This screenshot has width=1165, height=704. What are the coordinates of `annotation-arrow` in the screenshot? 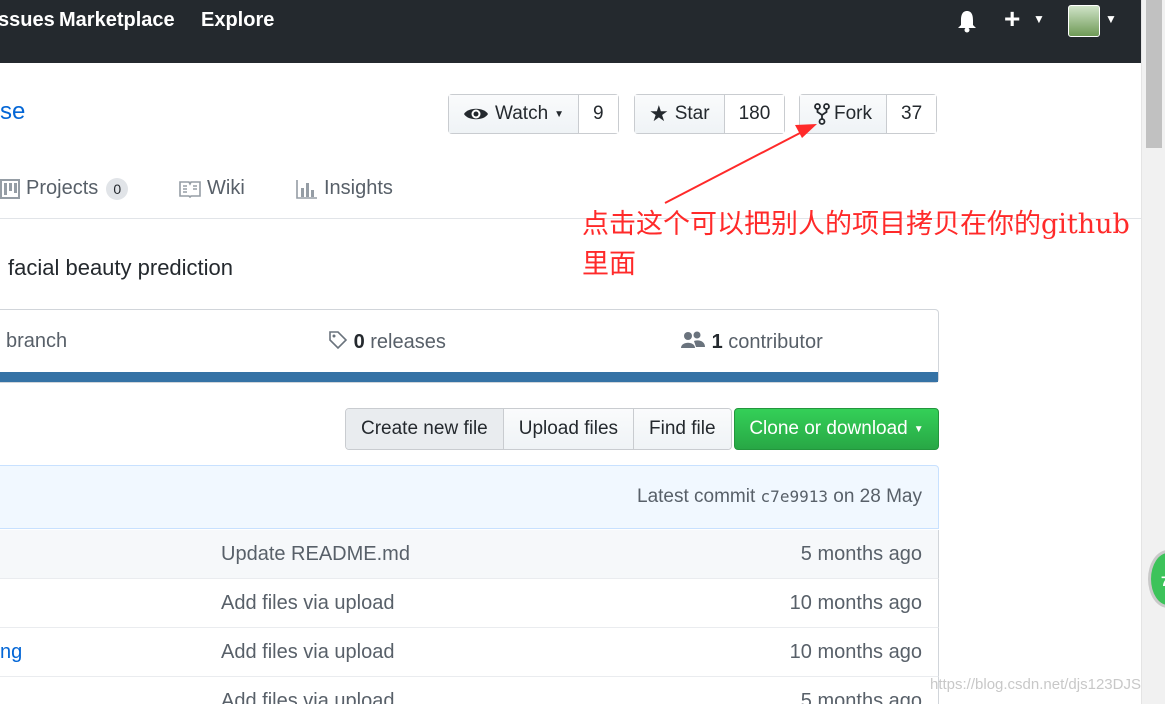 It's located at (740, 164).